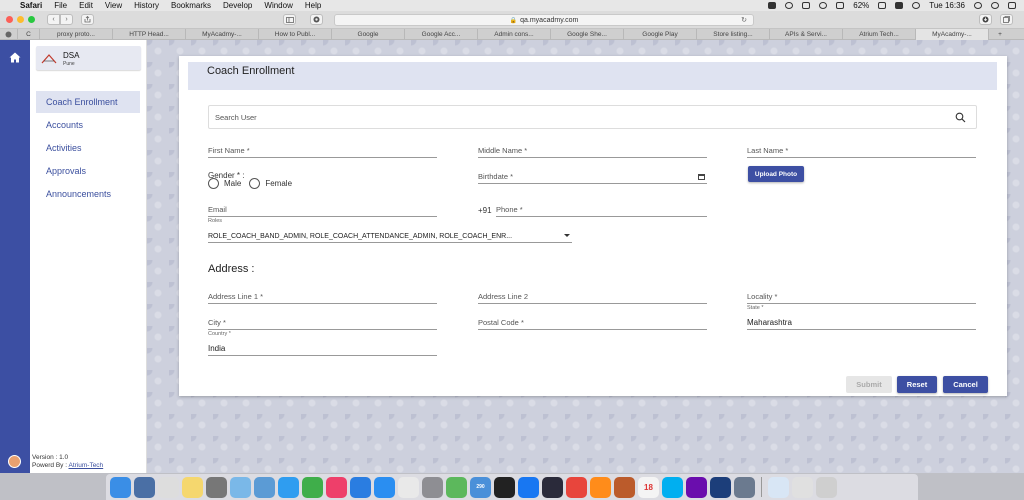  I want to click on first-name-field: First Name *, so click(322, 150).